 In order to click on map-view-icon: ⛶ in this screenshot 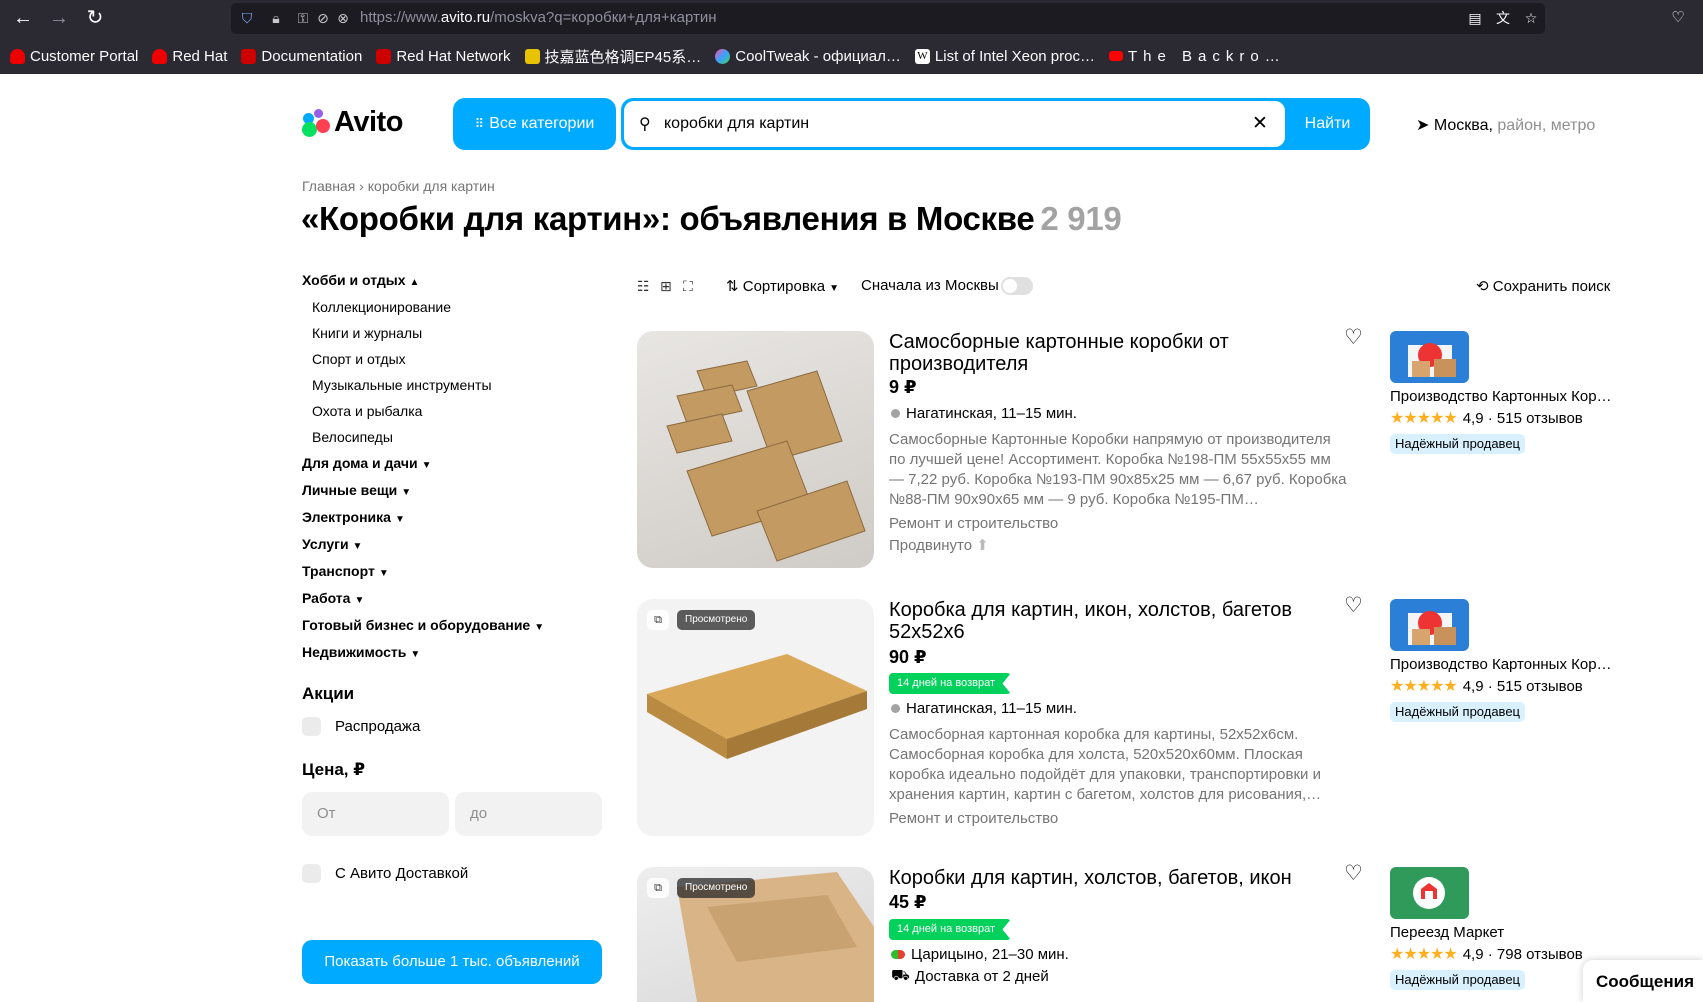, I will do `click(688, 286)`.